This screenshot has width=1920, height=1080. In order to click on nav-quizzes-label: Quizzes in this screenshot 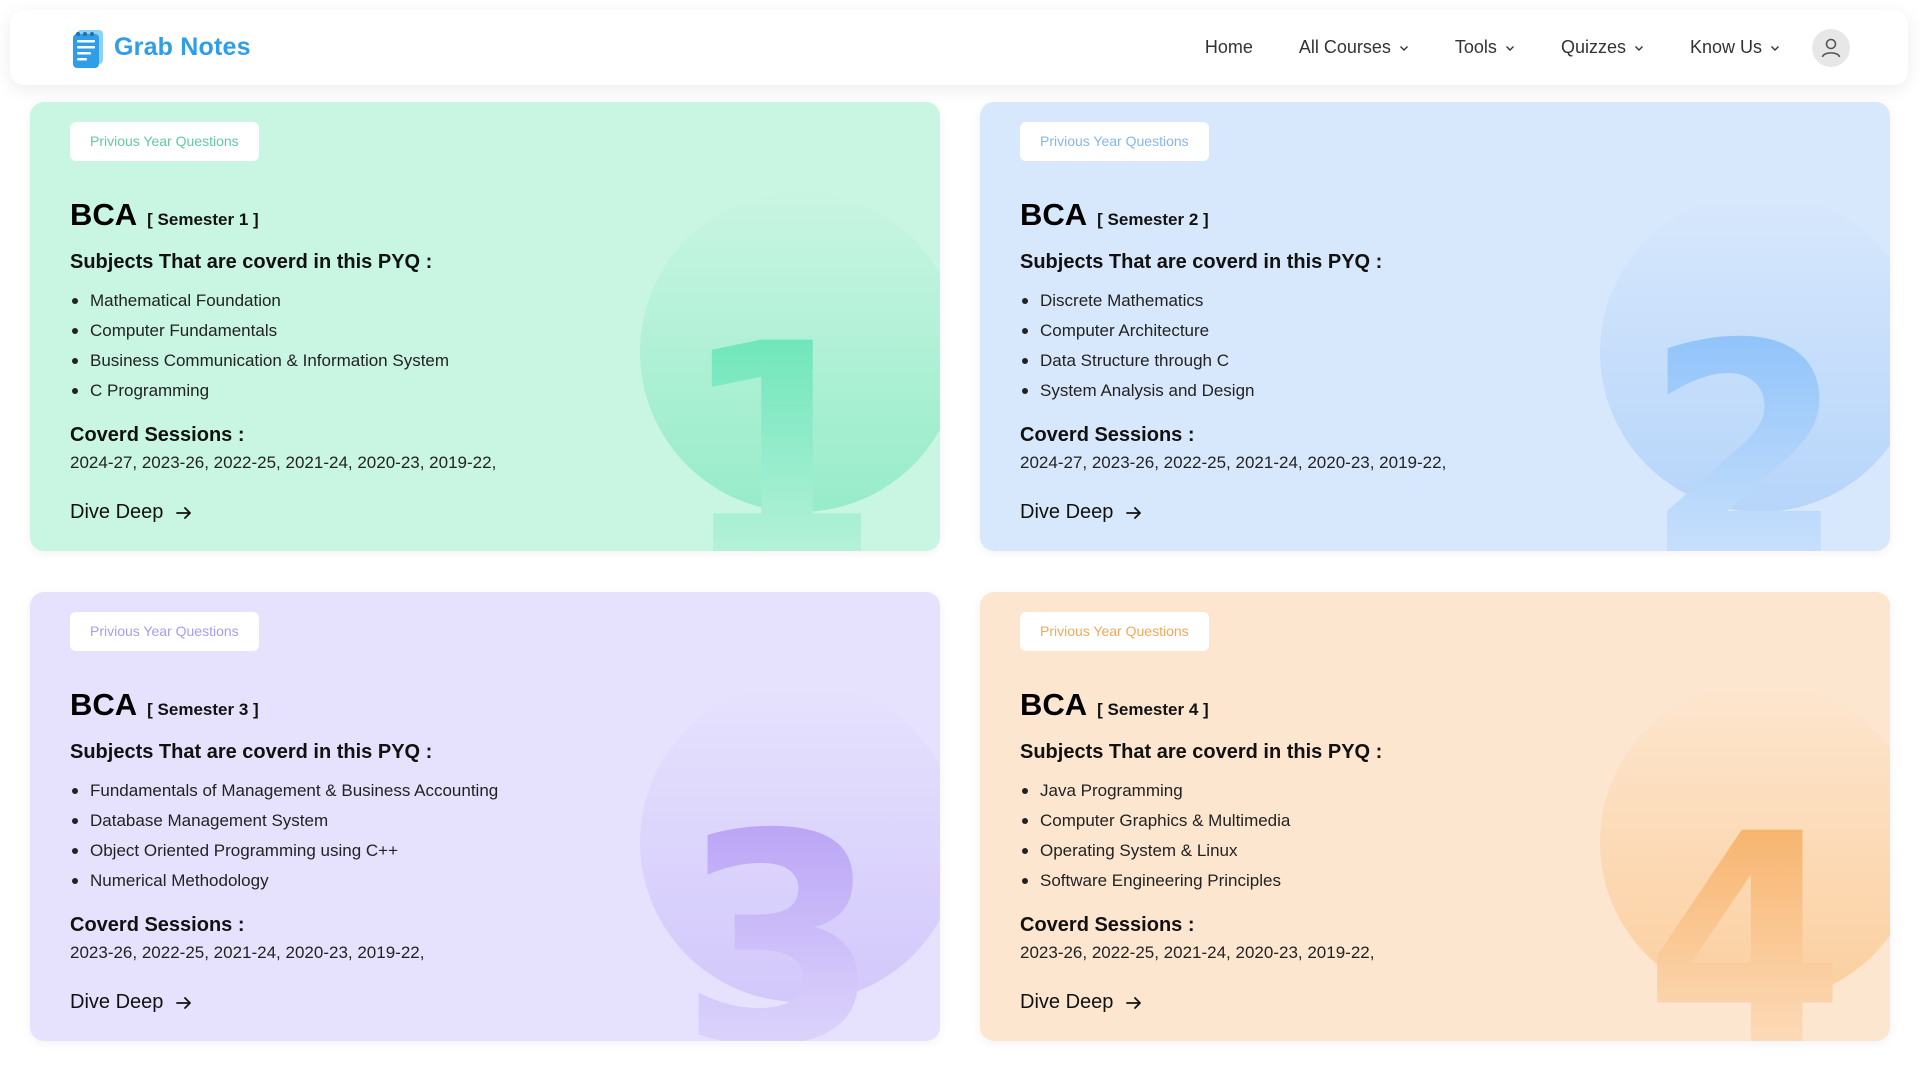, I will do `click(1593, 47)`.